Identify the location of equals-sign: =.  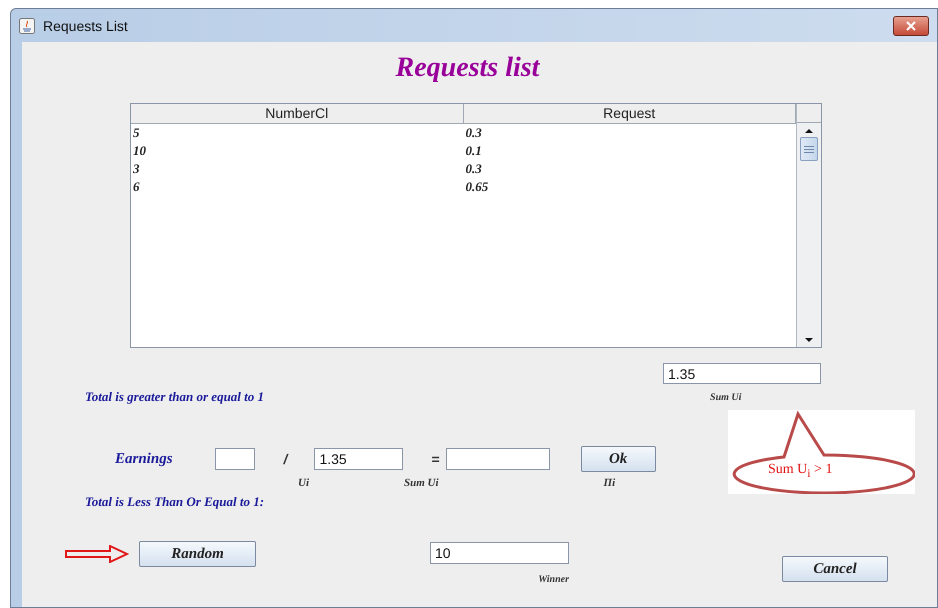
(435, 459).